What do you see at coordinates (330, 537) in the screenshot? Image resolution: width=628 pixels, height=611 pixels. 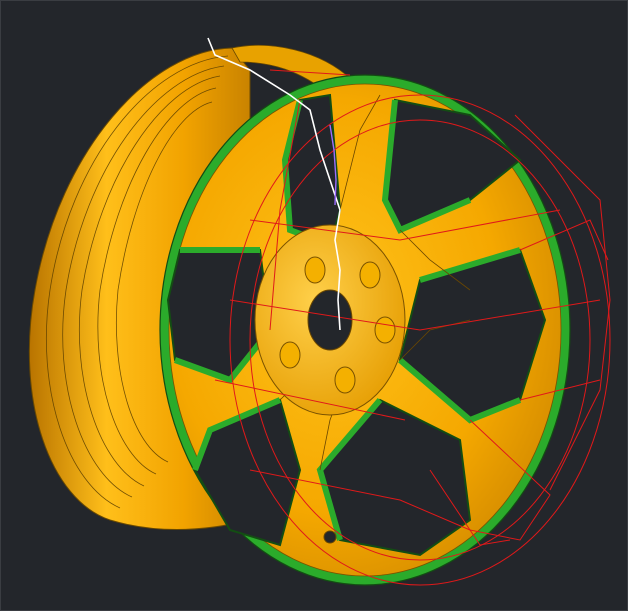 I see `valve-hole` at bounding box center [330, 537].